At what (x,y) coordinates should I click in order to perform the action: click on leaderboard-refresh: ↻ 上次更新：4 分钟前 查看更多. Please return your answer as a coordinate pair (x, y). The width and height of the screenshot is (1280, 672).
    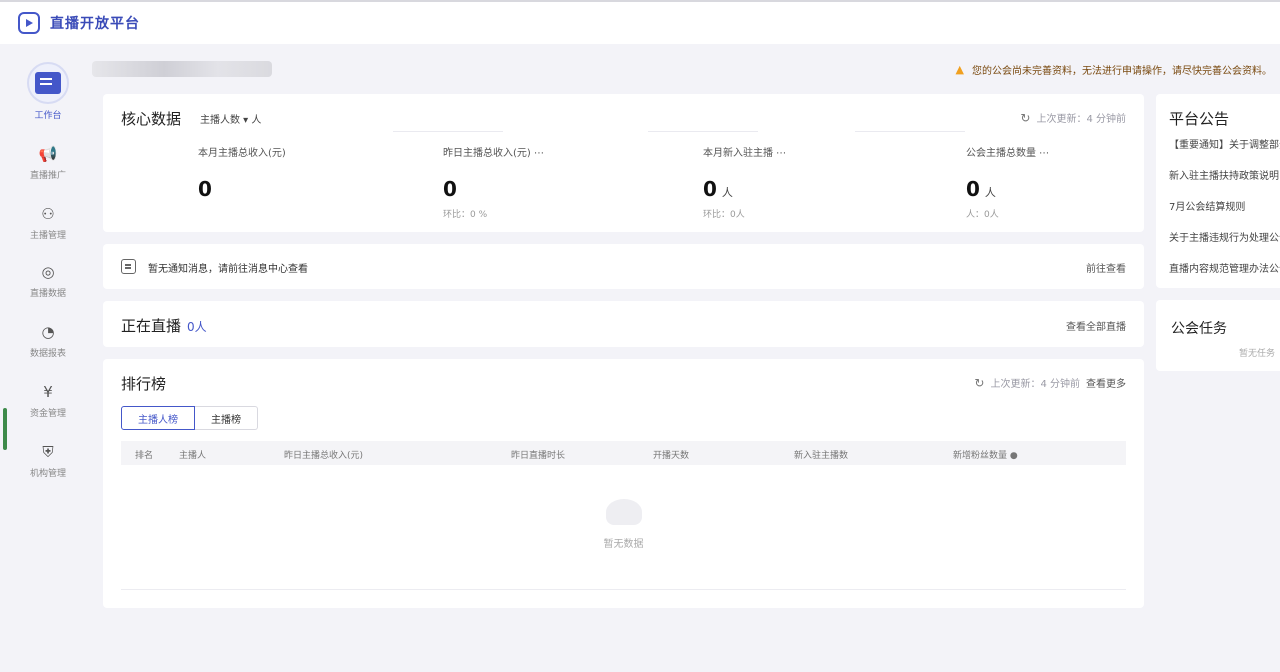
    Looking at the image, I should click on (1050, 383).